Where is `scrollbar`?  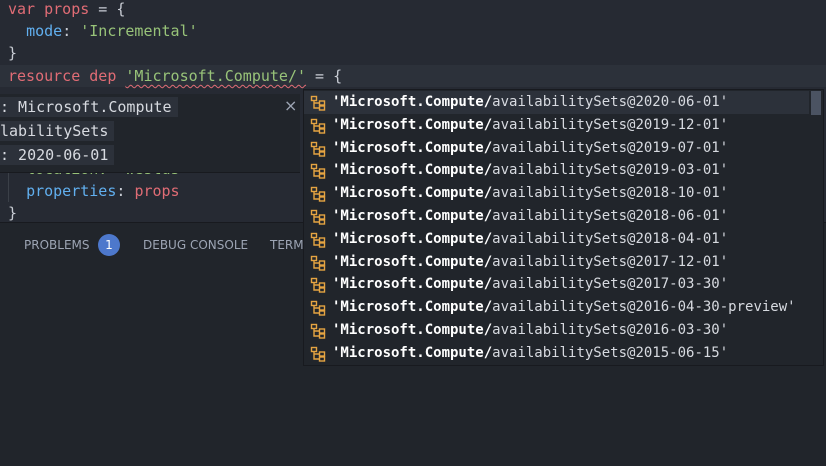 scrollbar is located at coordinates (816, 103).